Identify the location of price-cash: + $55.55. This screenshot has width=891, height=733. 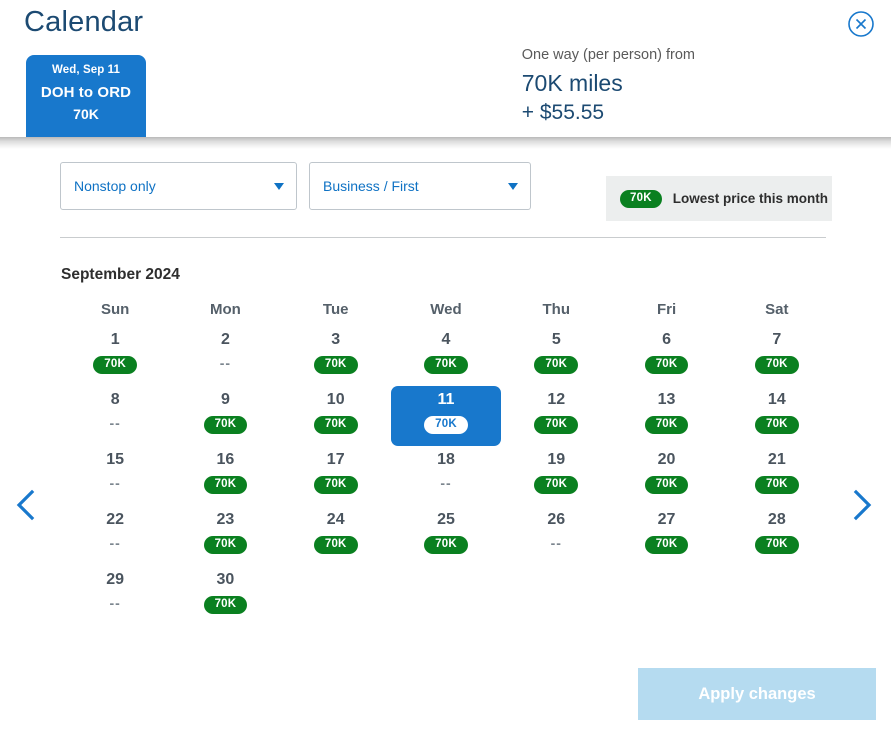
(563, 112).